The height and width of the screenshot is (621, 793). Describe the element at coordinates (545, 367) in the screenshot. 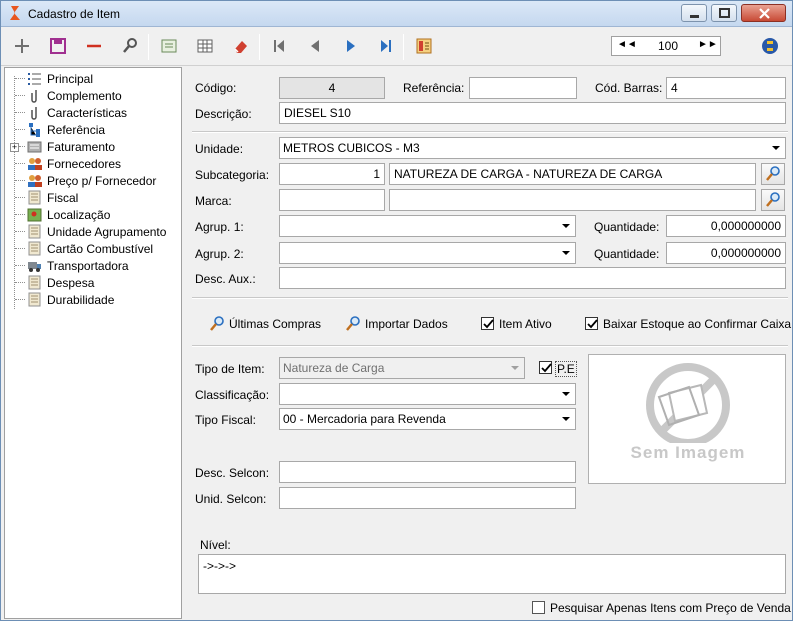

I see `pe-checkbox` at that location.